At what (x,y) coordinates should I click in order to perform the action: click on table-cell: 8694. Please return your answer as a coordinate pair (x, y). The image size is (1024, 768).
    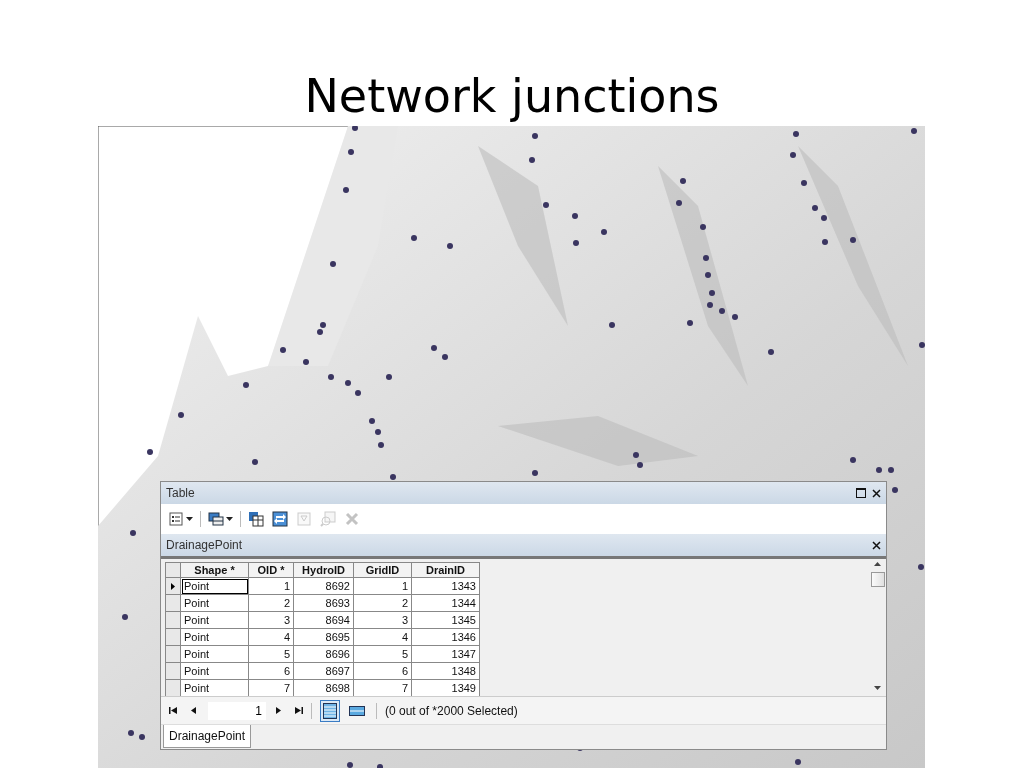
    Looking at the image, I should click on (324, 620).